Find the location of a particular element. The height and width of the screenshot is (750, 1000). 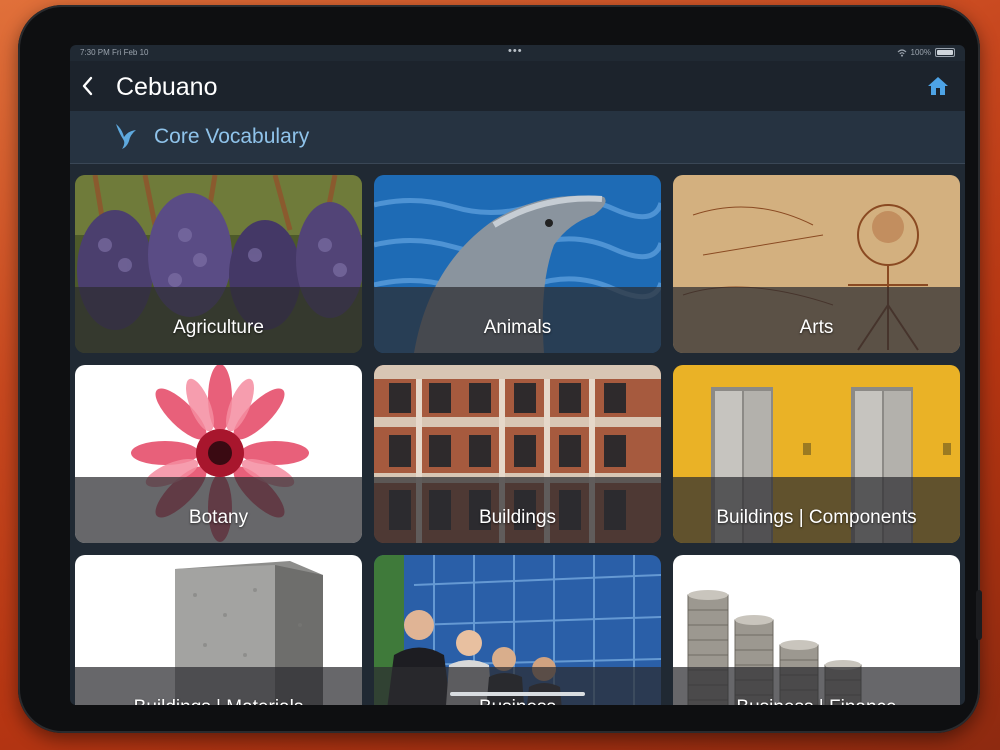

home-icon is located at coordinates (938, 86).